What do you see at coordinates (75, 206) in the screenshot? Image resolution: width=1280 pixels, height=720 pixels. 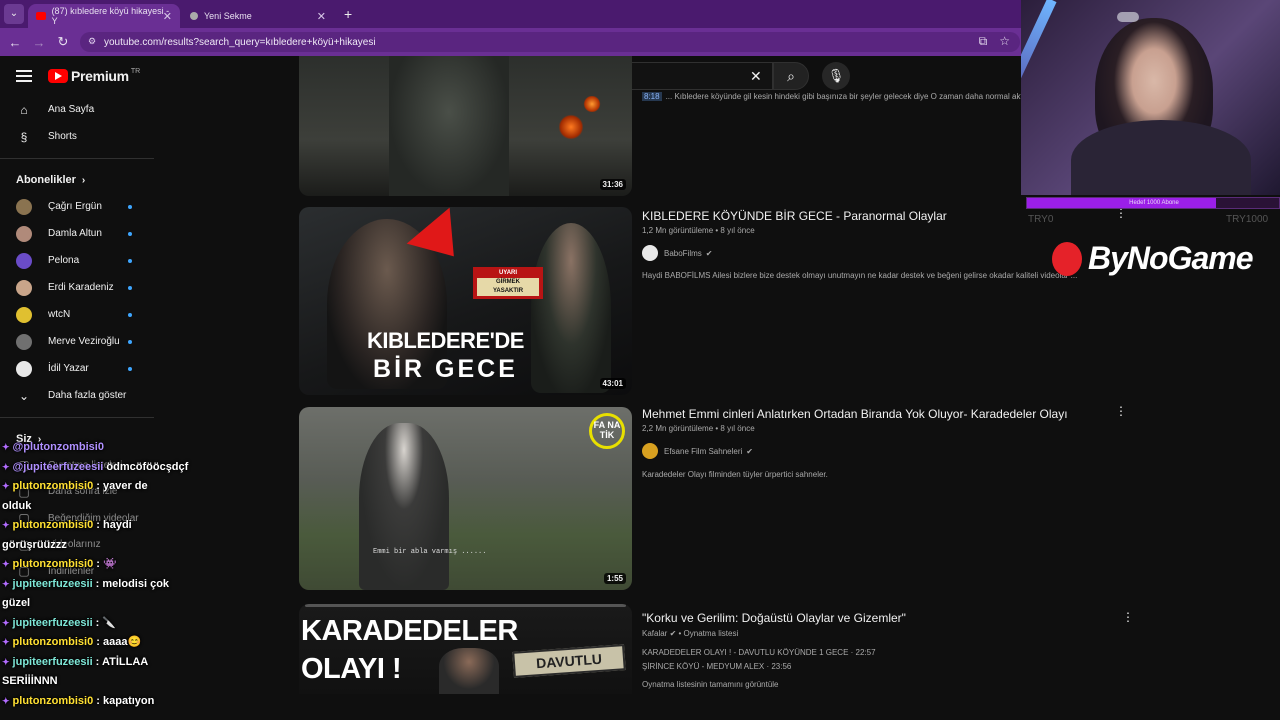 I see `sidebar-item-label: Çağrı Ergün` at bounding box center [75, 206].